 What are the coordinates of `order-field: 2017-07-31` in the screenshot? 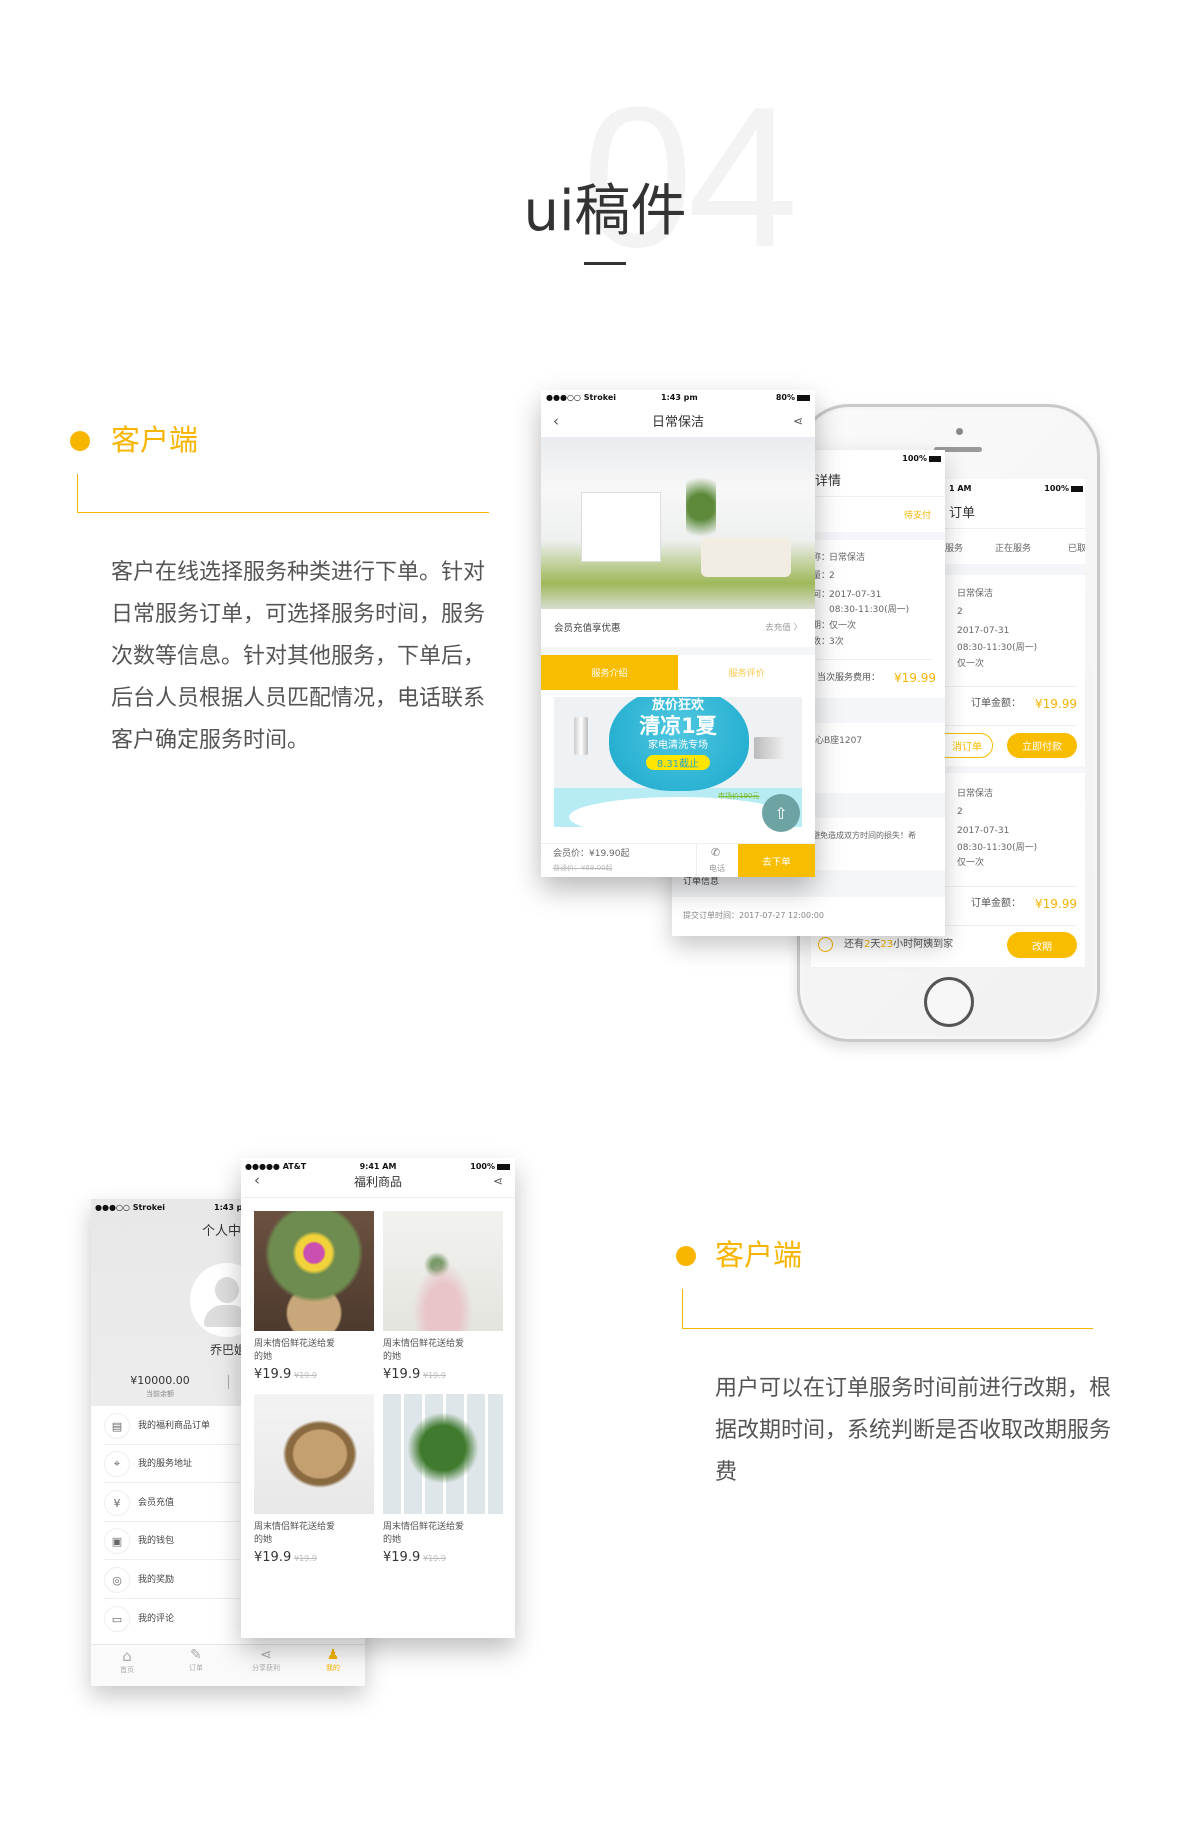 It's located at (983, 631).